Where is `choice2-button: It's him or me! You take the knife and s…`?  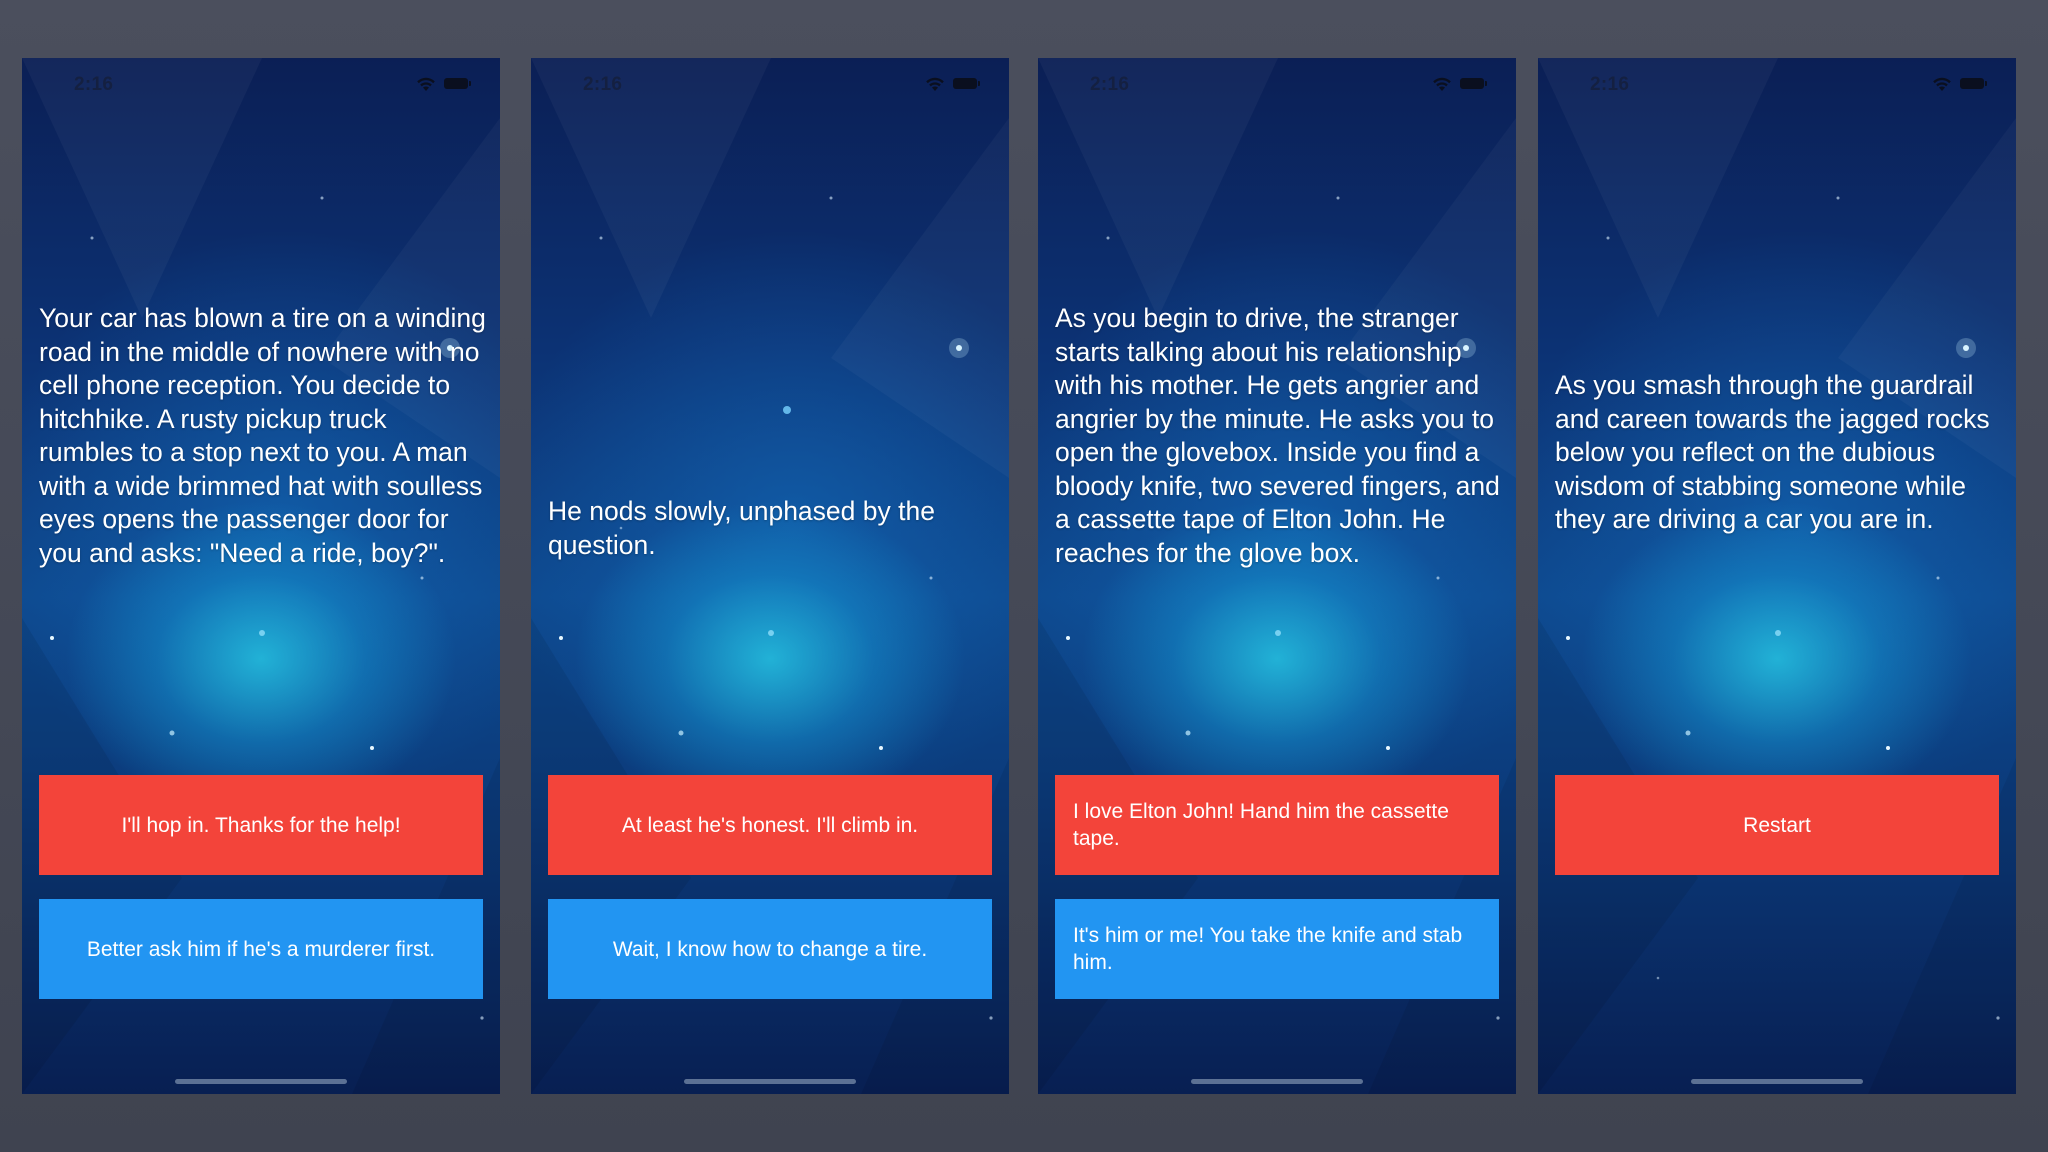
choice2-button: It's him or me! You take the knife and s… is located at coordinates (1277, 949).